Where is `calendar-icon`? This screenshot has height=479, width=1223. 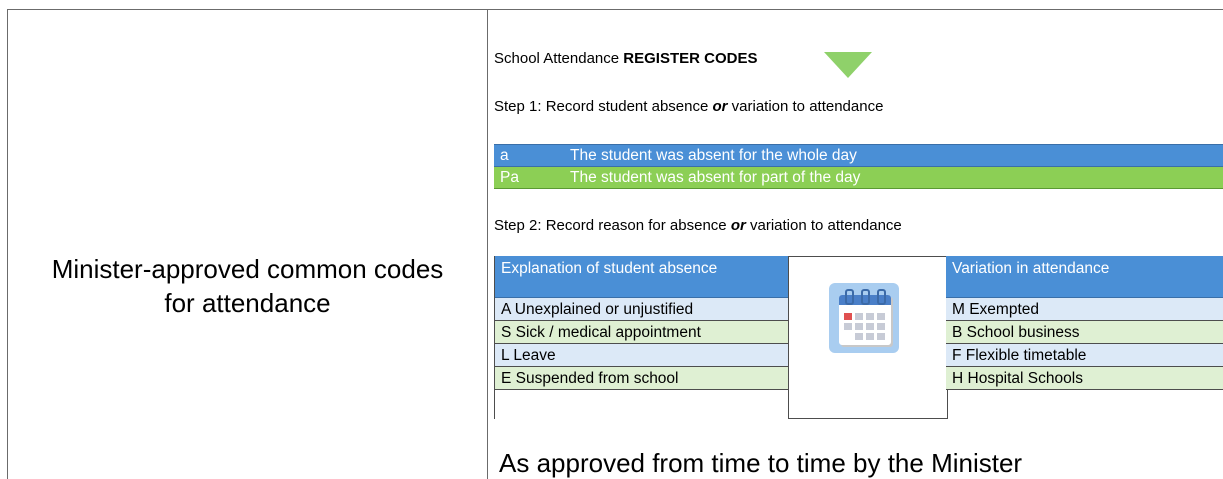 calendar-icon is located at coordinates (864, 318).